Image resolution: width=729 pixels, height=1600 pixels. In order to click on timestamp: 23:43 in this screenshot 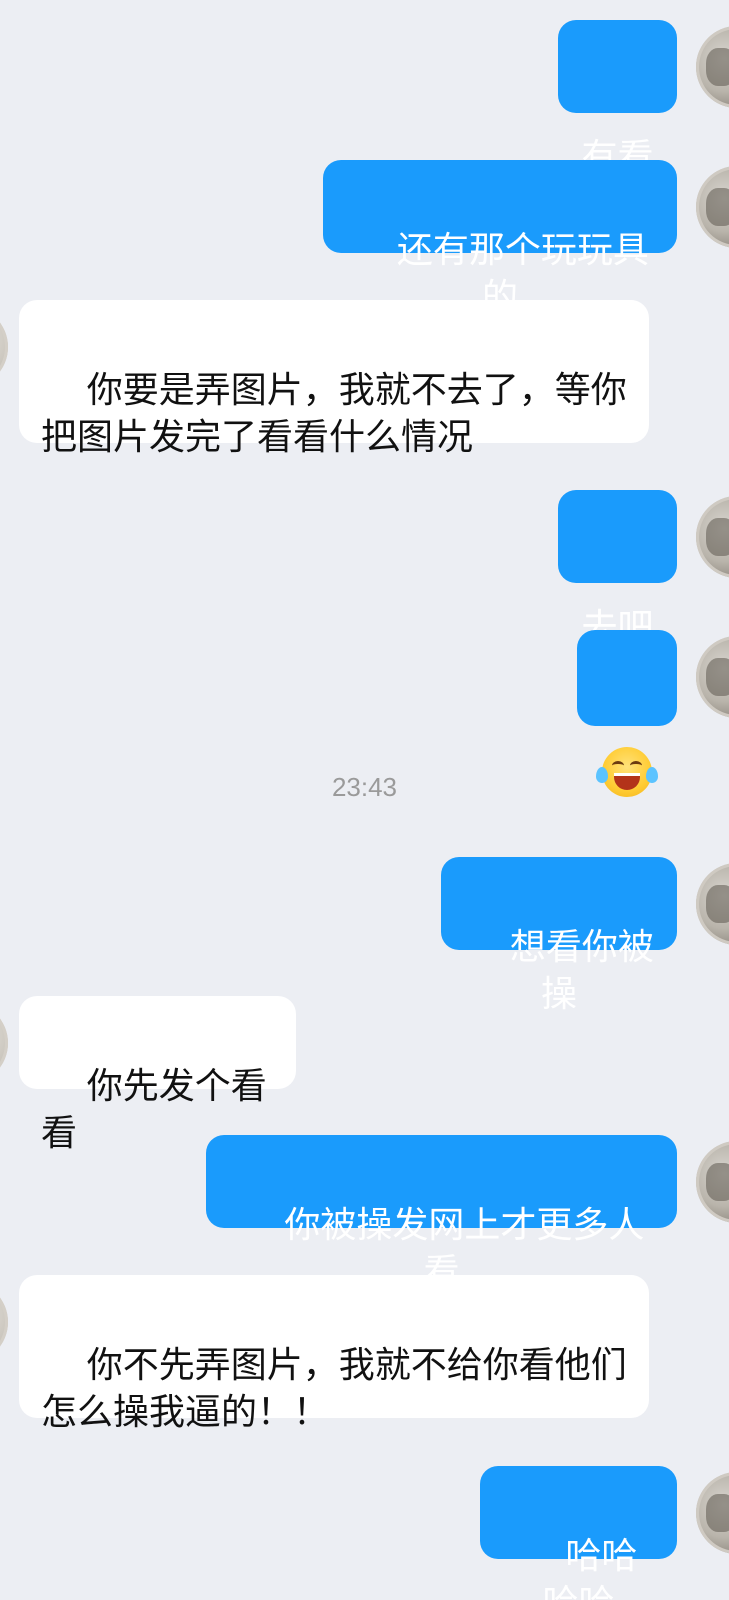, I will do `click(364, 787)`.